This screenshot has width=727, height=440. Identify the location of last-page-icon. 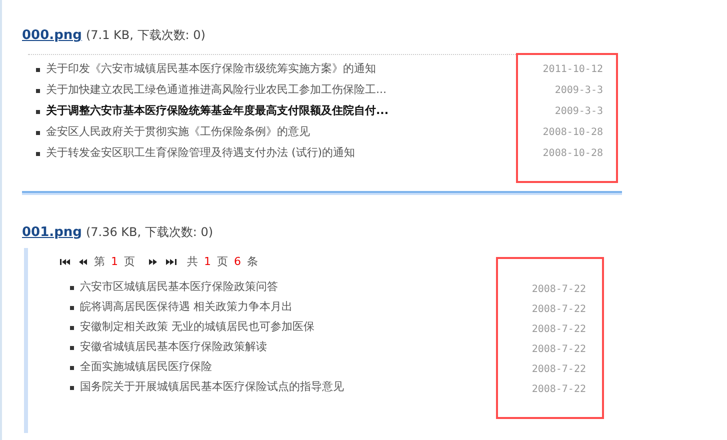
(171, 262).